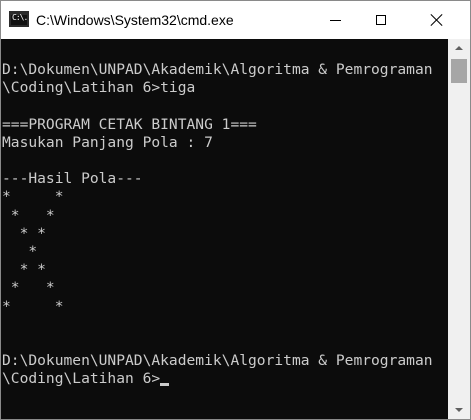 This screenshot has width=471, height=420. I want to click on maximize-icon, so click(381, 20).